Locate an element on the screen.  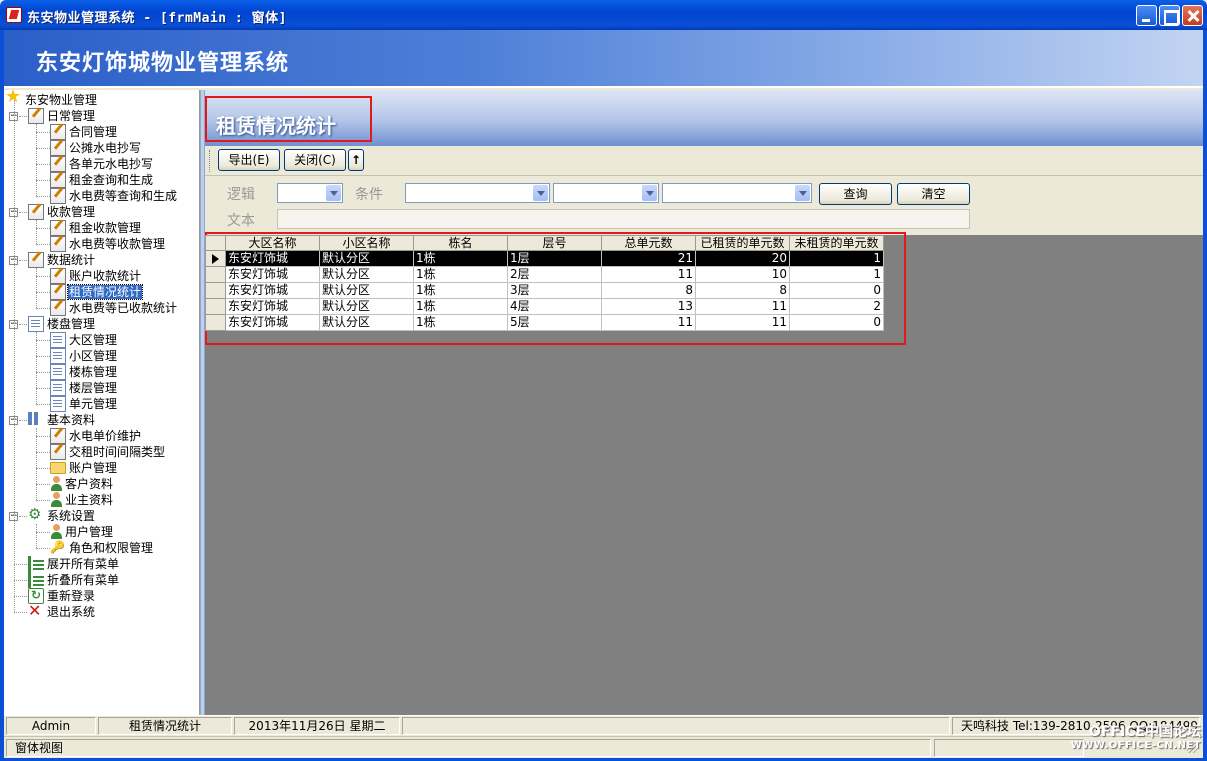
tree-item: 水电单价维护 is located at coordinates (96, 436).